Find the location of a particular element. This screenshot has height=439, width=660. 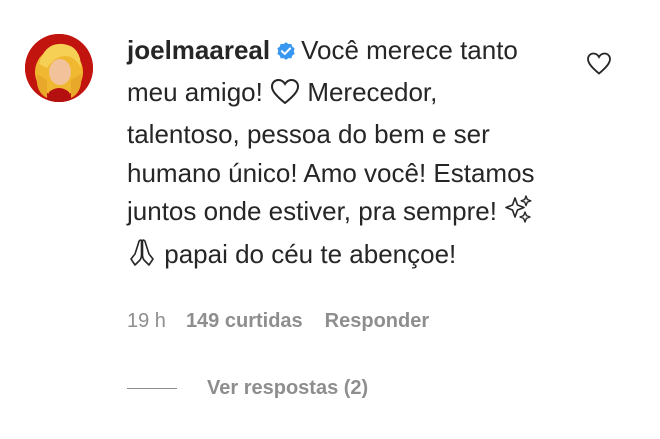

view-replies-row: Ver respostas (2) is located at coordinates (247, 388).